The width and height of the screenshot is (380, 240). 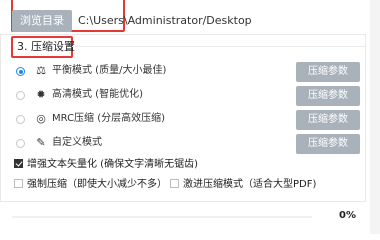 What do you see at coordinates (109, 118) in the screenshot?
I see `mode-label: MRC压缩 (分层高效压缩)` at bounding box center [109, 118].